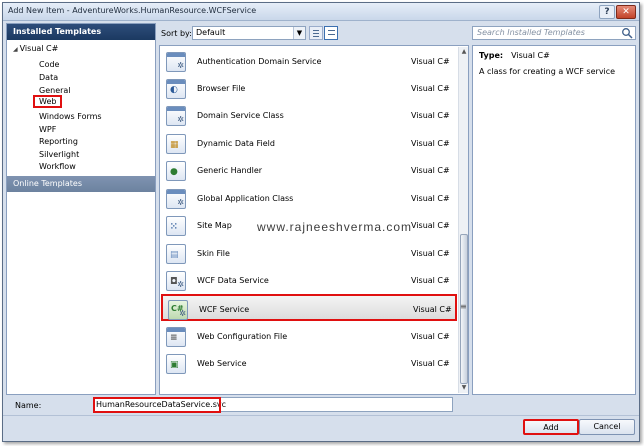 The height and width of the screenshot is (446, 644). Describe the element at coordinates (176, 89) in the screenshot. I see `browser-file-icon: ◐` at that location.